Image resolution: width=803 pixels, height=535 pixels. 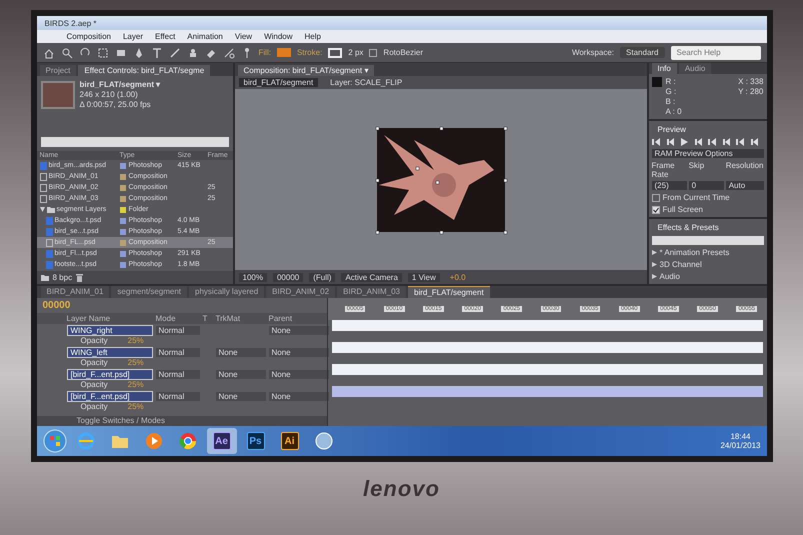 What do you see at coordinates (75, 292) in the screenshot?
I see `timeline-tab: BIRD_ANIM_01` at bounding box center [75, 292].